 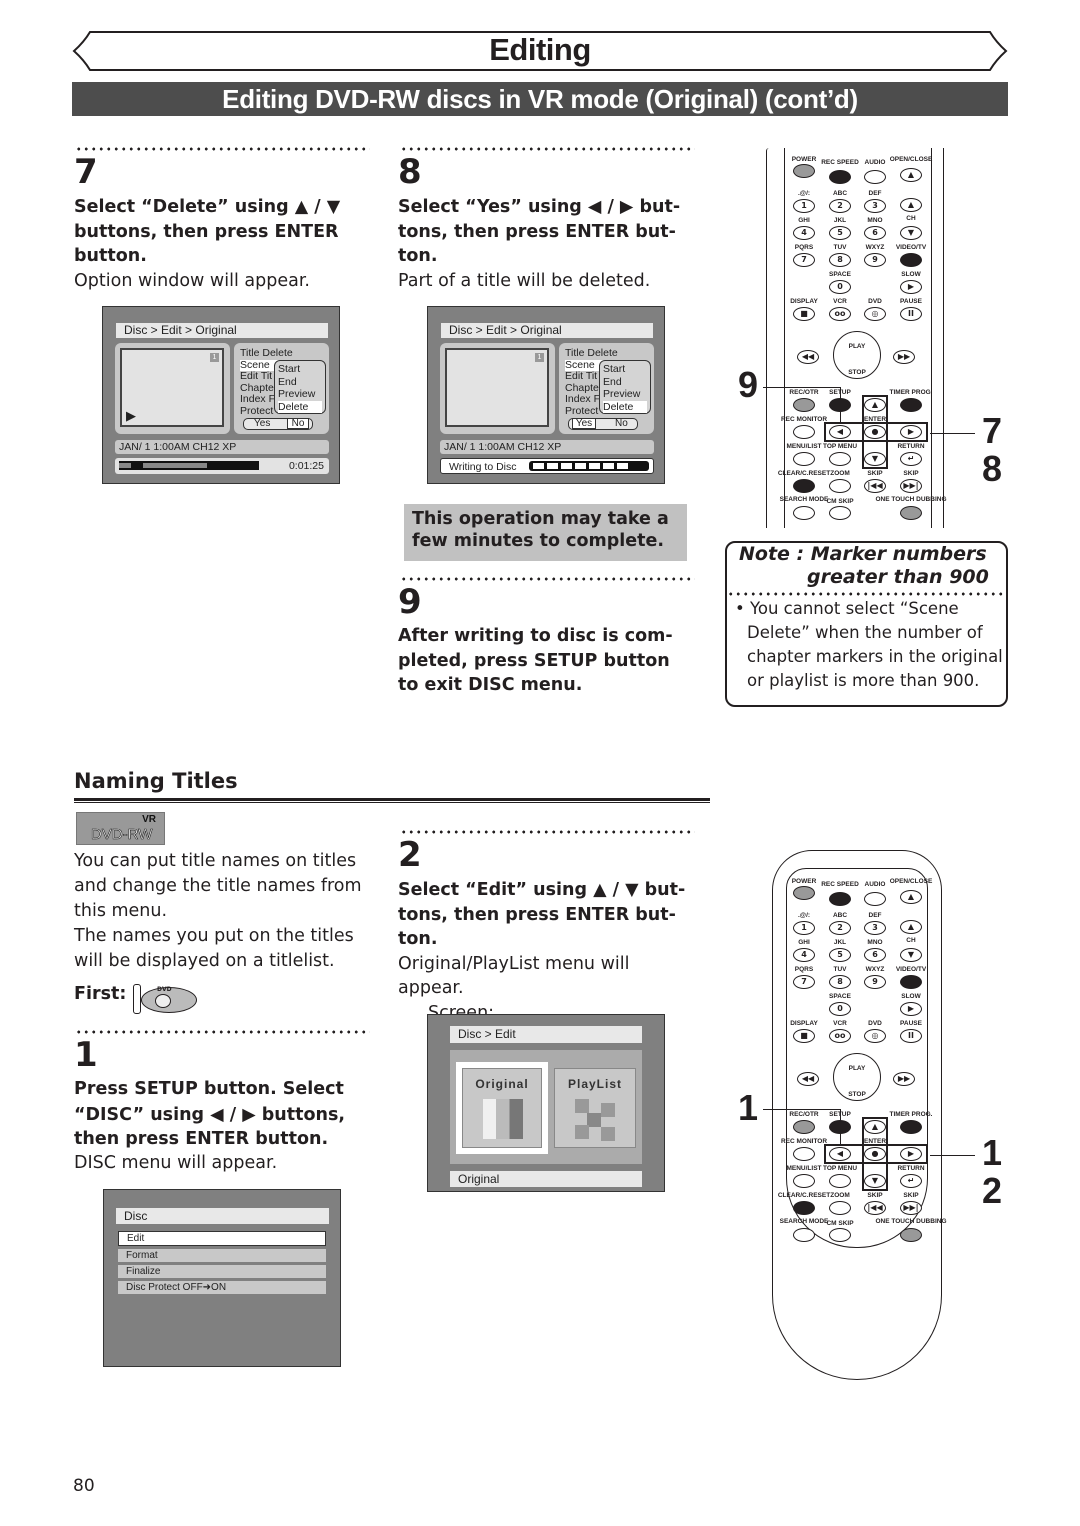 What do you see at coordinates (222, 1271) in the screenshot?
I see `menu-item: Finalize` at bounding box center [222, 1271].